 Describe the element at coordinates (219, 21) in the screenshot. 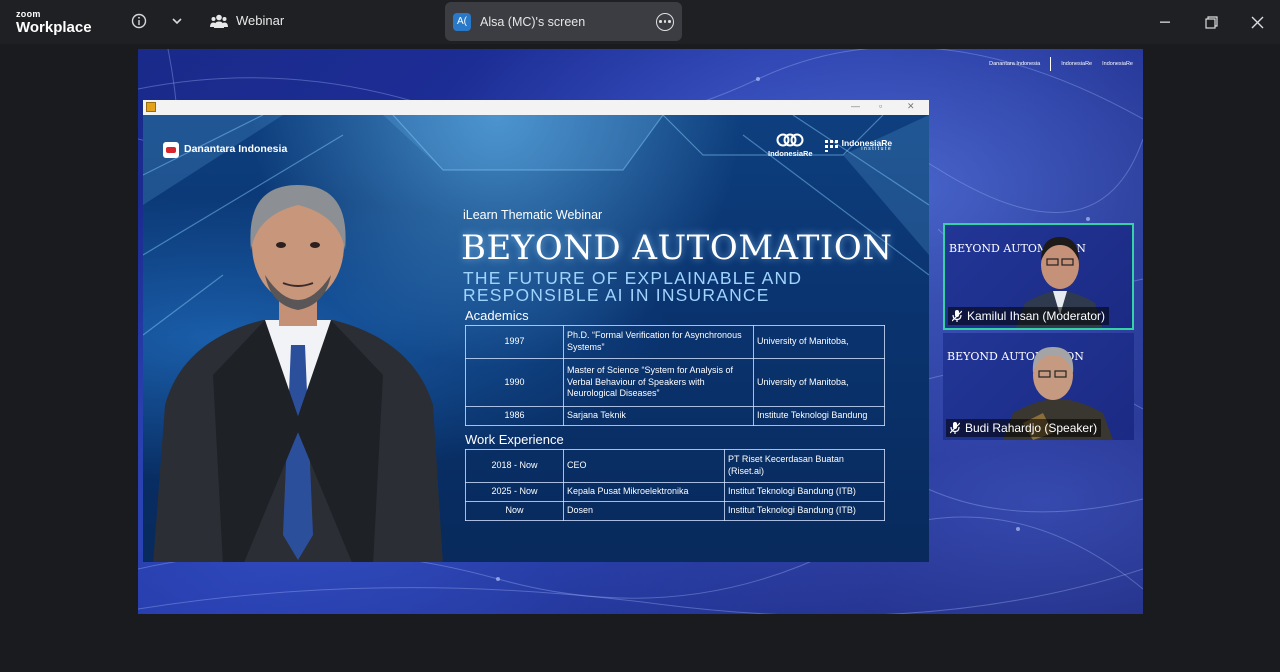

I see `participants-icon` at that location.